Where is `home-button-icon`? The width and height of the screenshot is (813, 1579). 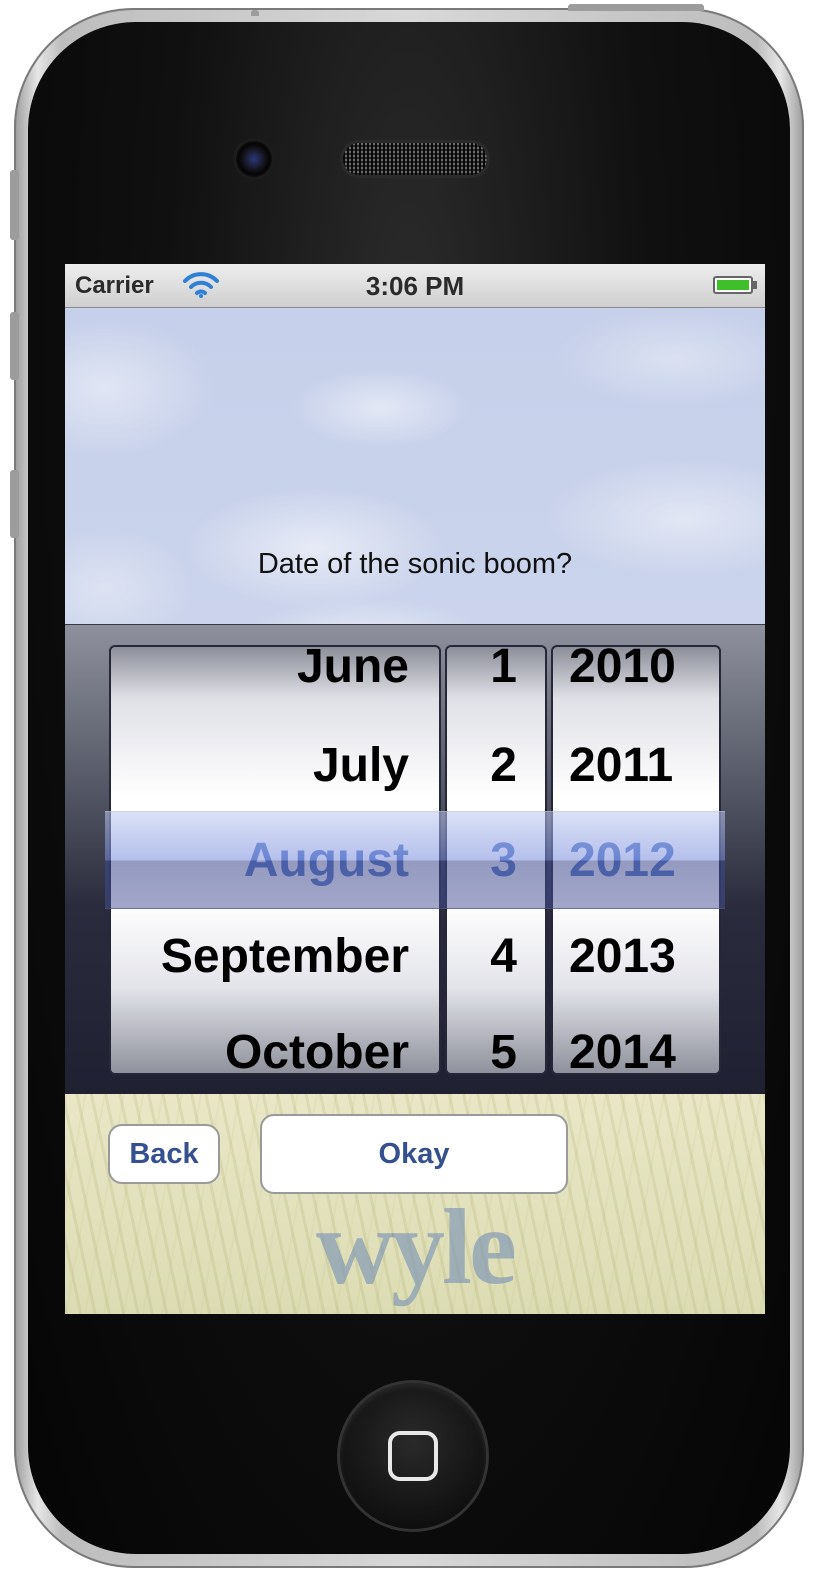 home-button-icon is located at coordinates (413, 1456).